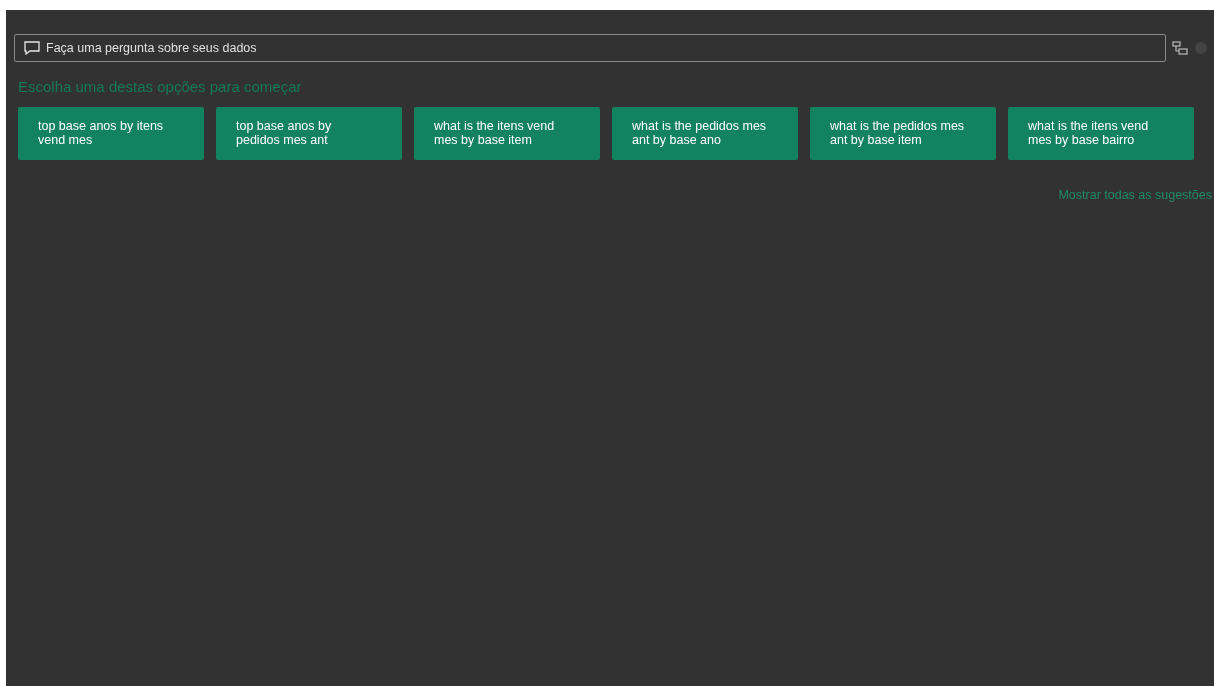 Image resolution: width=1214 pixels, height=686 pixels. What do you see at coordinates (705, 133) in the screenshot?
I see `suggestion-card: what is the pedidos mes ant by base ano` at bounding box center [705, 133].